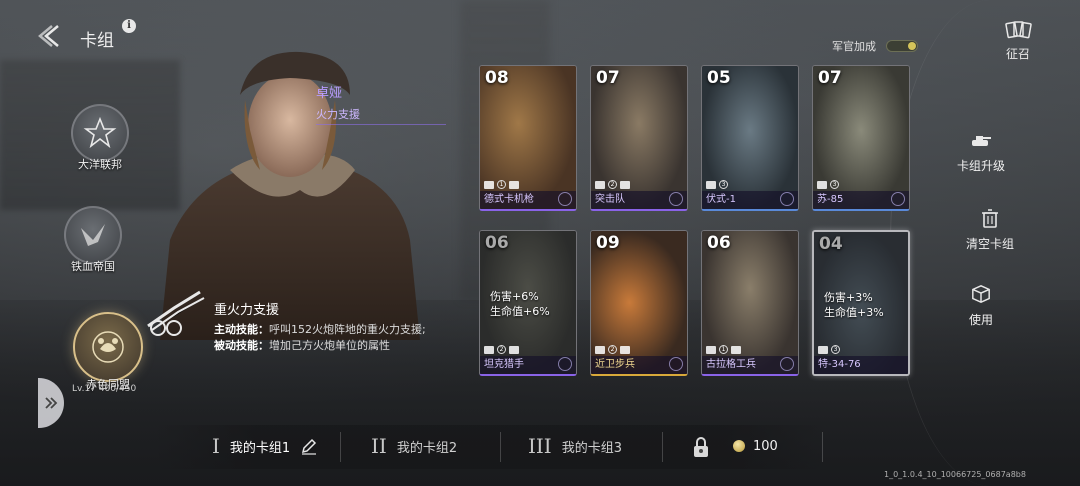  Describe the element at coordinates (600, 184) in the screenshot. I see `infantry-icon` at that location.